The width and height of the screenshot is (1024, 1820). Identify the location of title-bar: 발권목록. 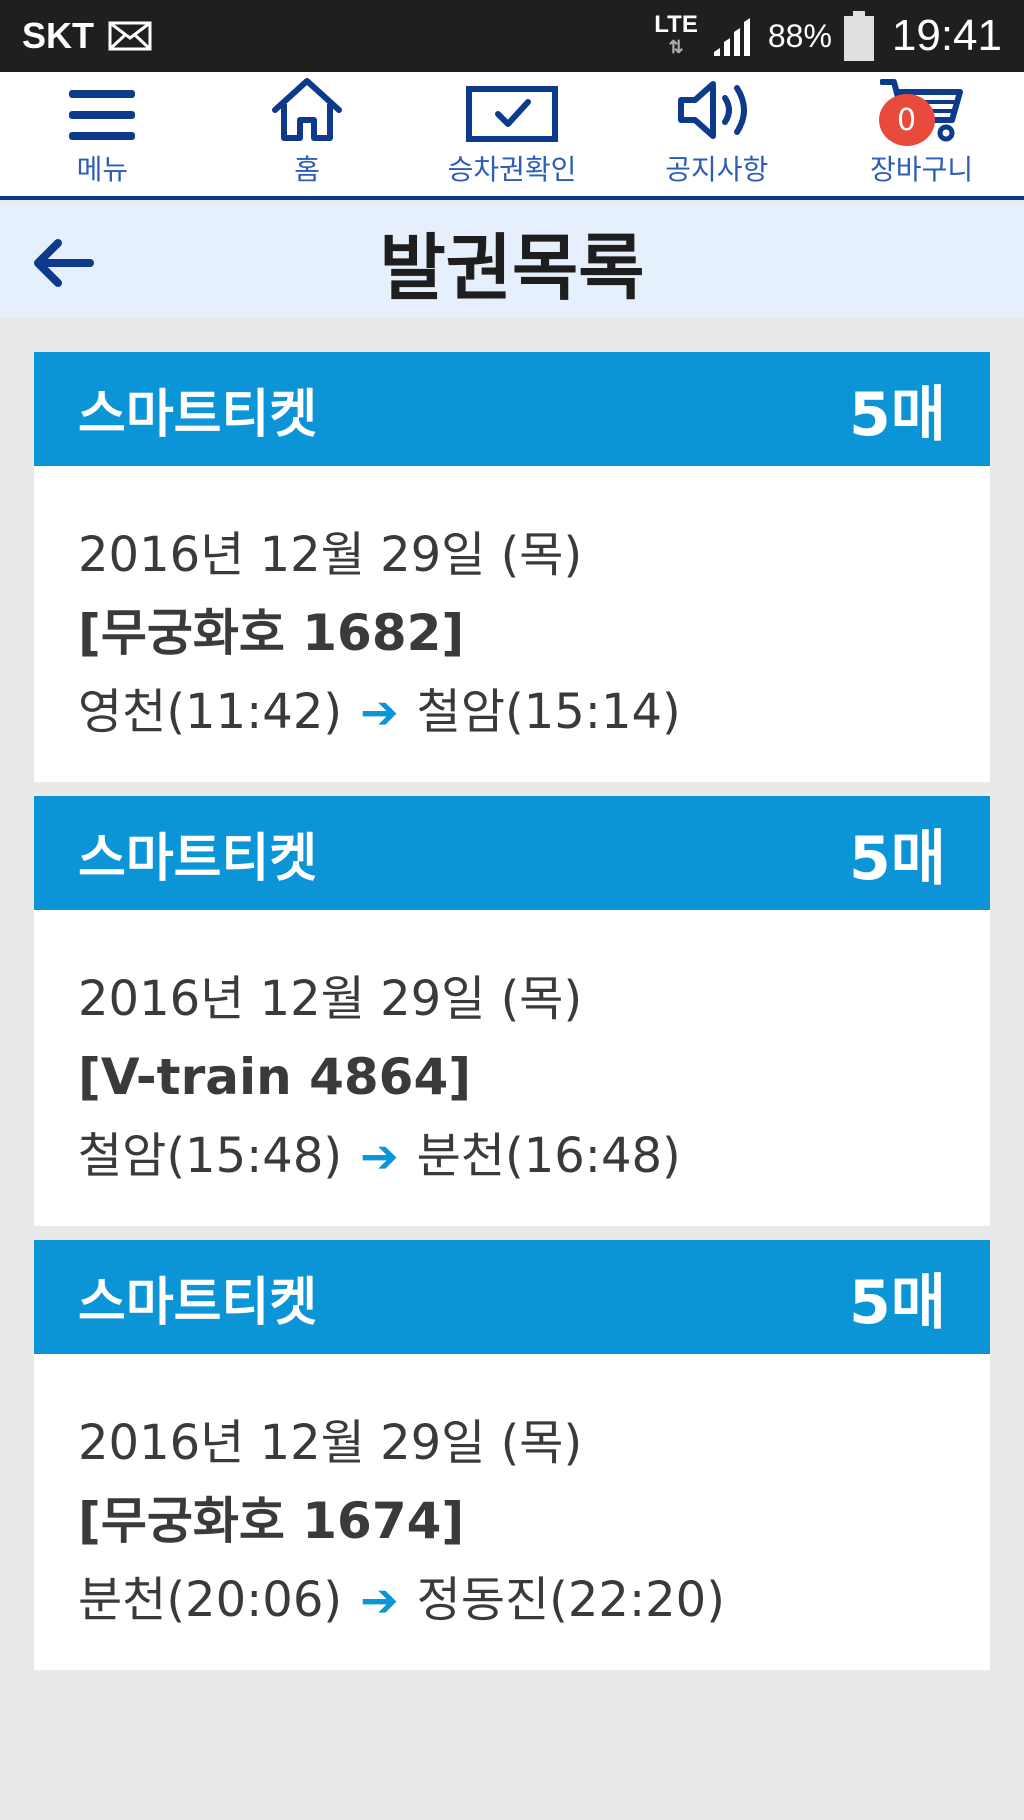
(512, 261).